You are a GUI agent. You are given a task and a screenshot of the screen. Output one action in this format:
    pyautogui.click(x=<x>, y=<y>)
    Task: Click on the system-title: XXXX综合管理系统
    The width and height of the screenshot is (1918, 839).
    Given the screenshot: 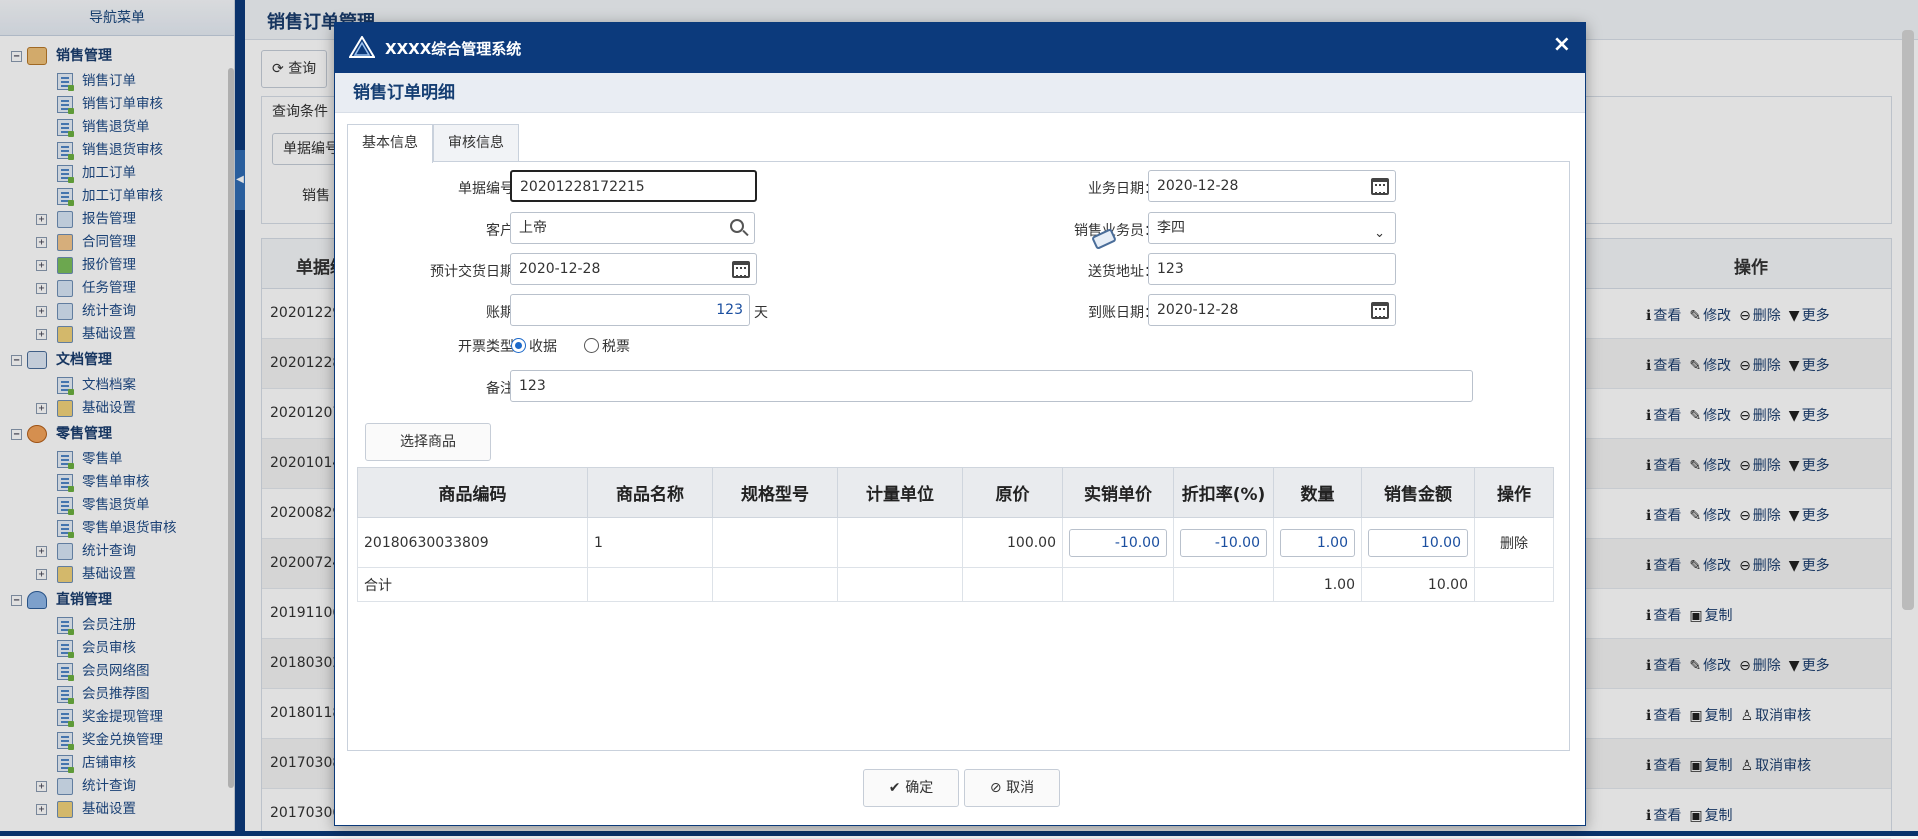 What is the action you would take?
    pyautogui.click(x=453, y=49)
    